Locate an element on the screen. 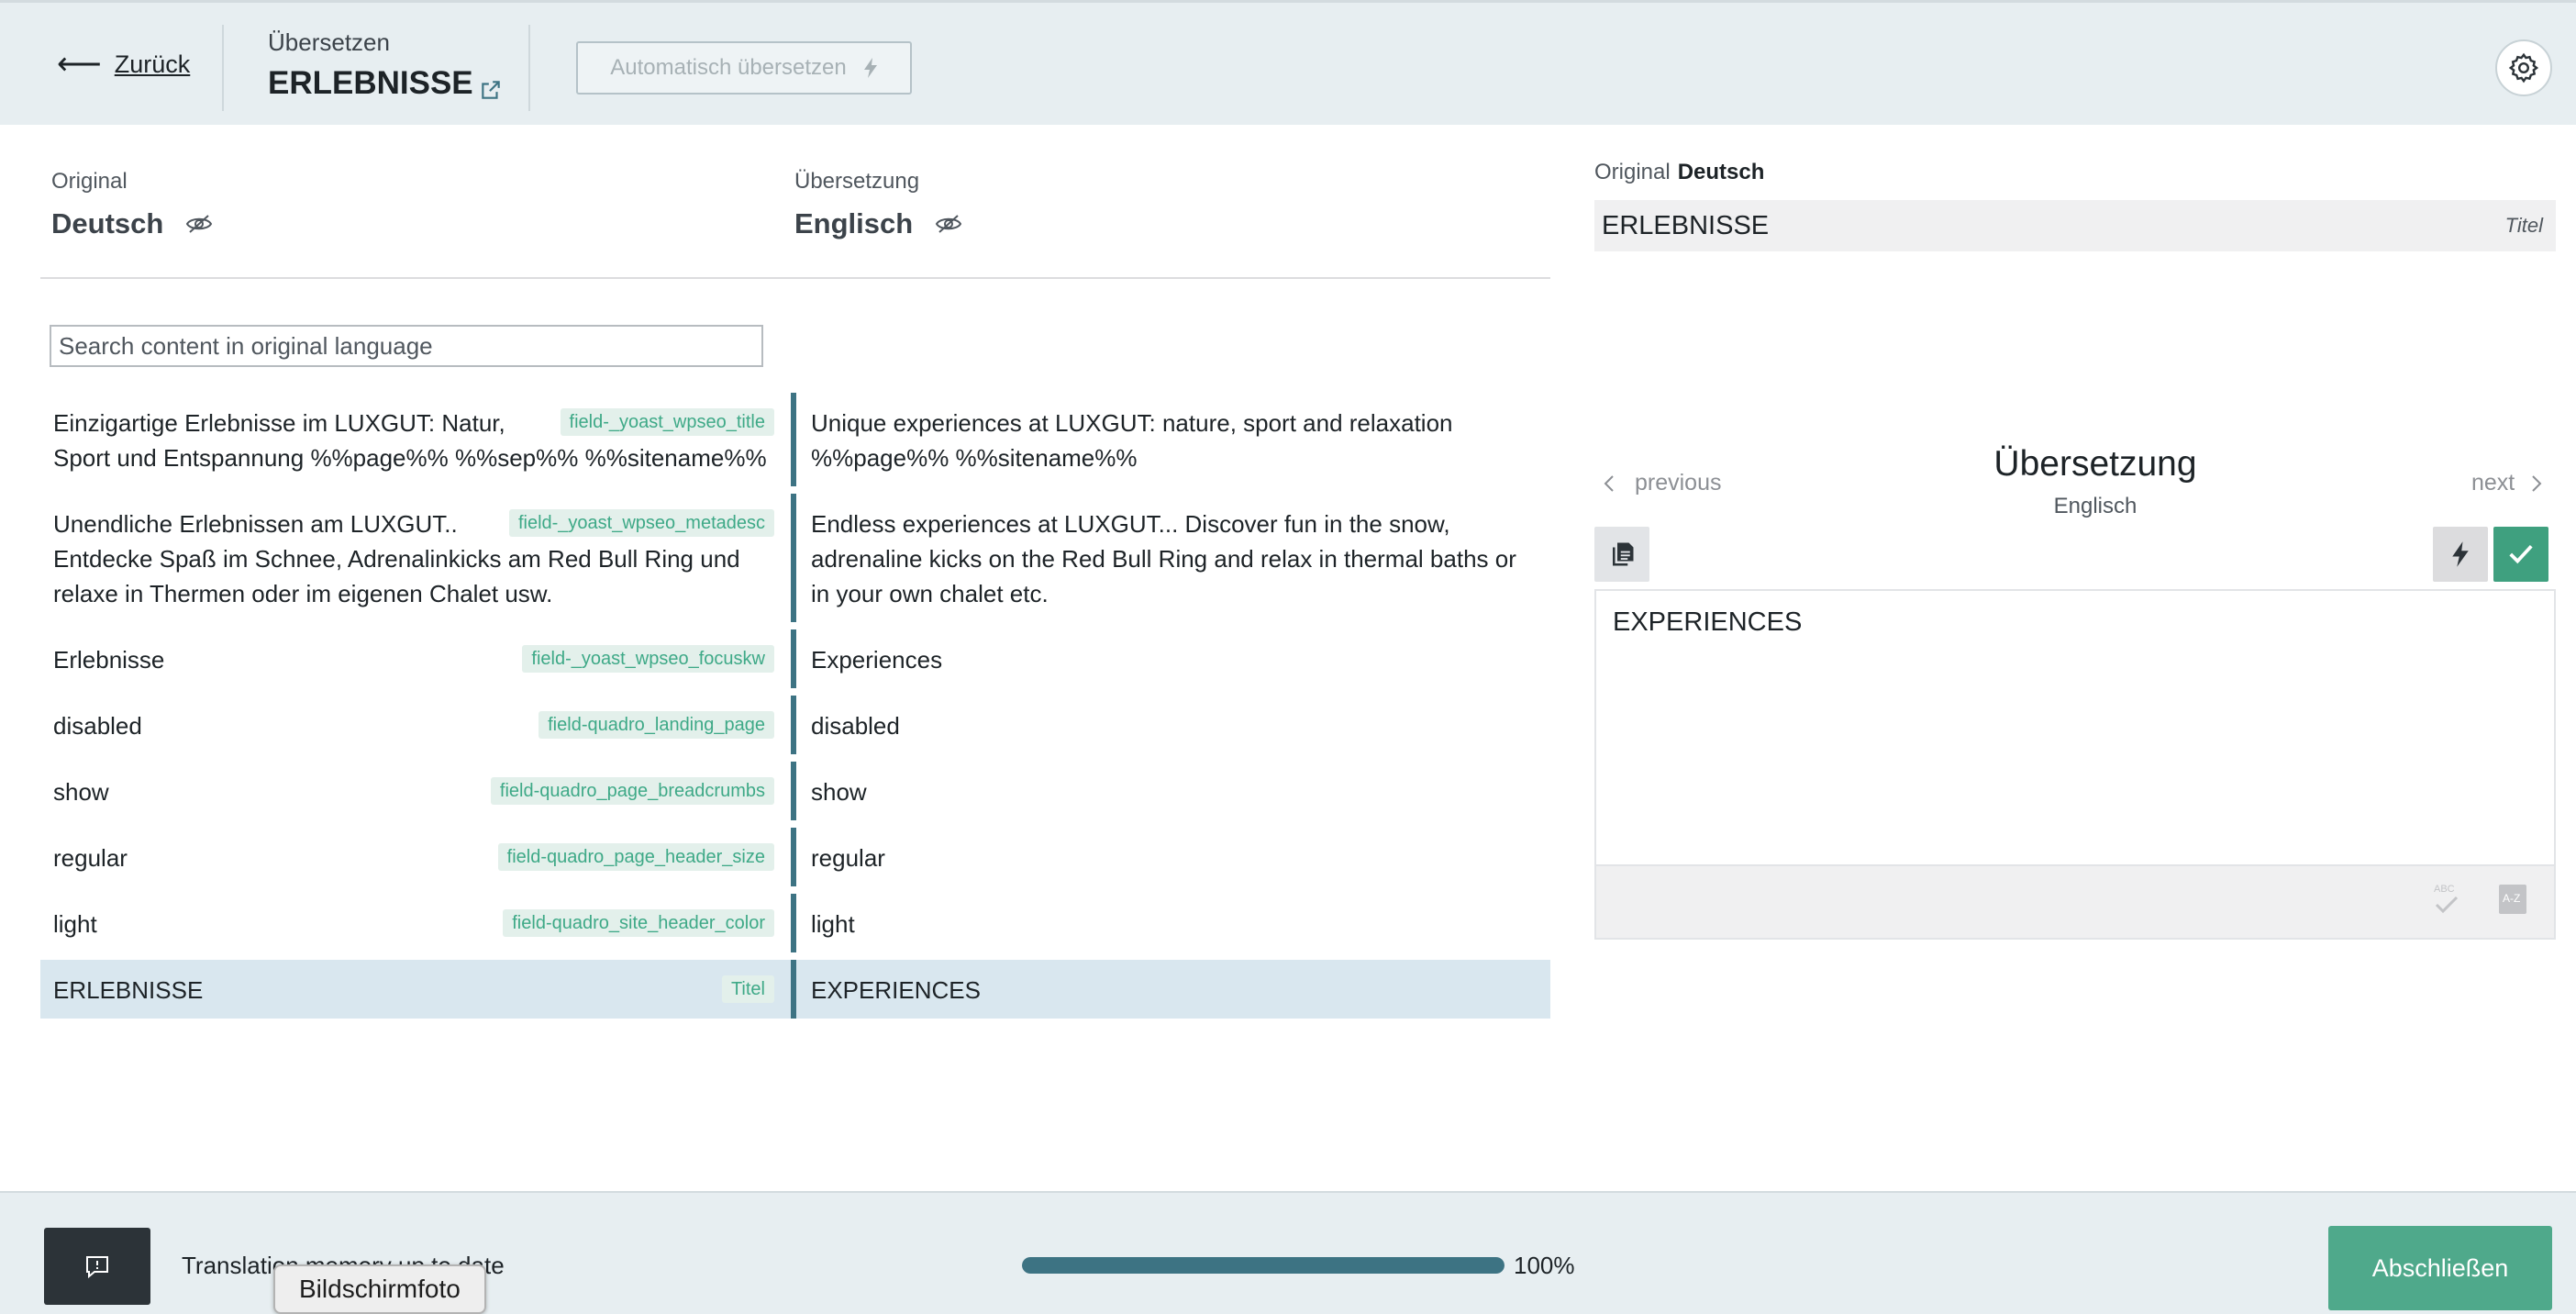 This screenshot has width=2576, height=1314. page-title-text: ERLEBNISSE is located at coordinates (370, 83).